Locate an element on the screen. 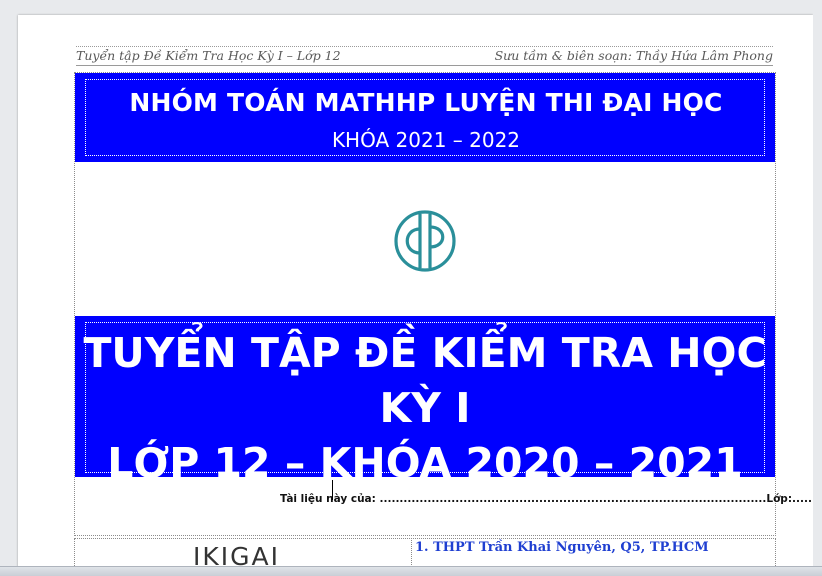 Image resolution: width=822 pixels, height=576 pixels. main-title-line-3: LỚP 12 – KHÓA 2020 – 2021 is located at coordinates (425, 458).